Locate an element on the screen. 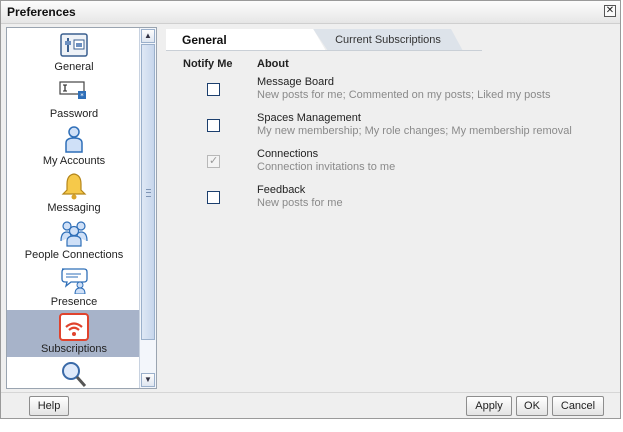 This screenshot has width=623, height=432. nav-item-messaging: Messaging is located at coordinates (74, 192).